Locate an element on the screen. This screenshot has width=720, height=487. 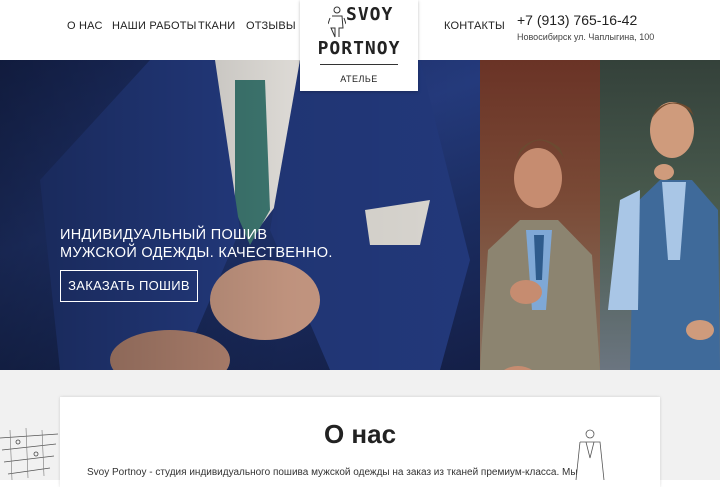
man-checked-suit-illustration is located at coordinates (540, 254).